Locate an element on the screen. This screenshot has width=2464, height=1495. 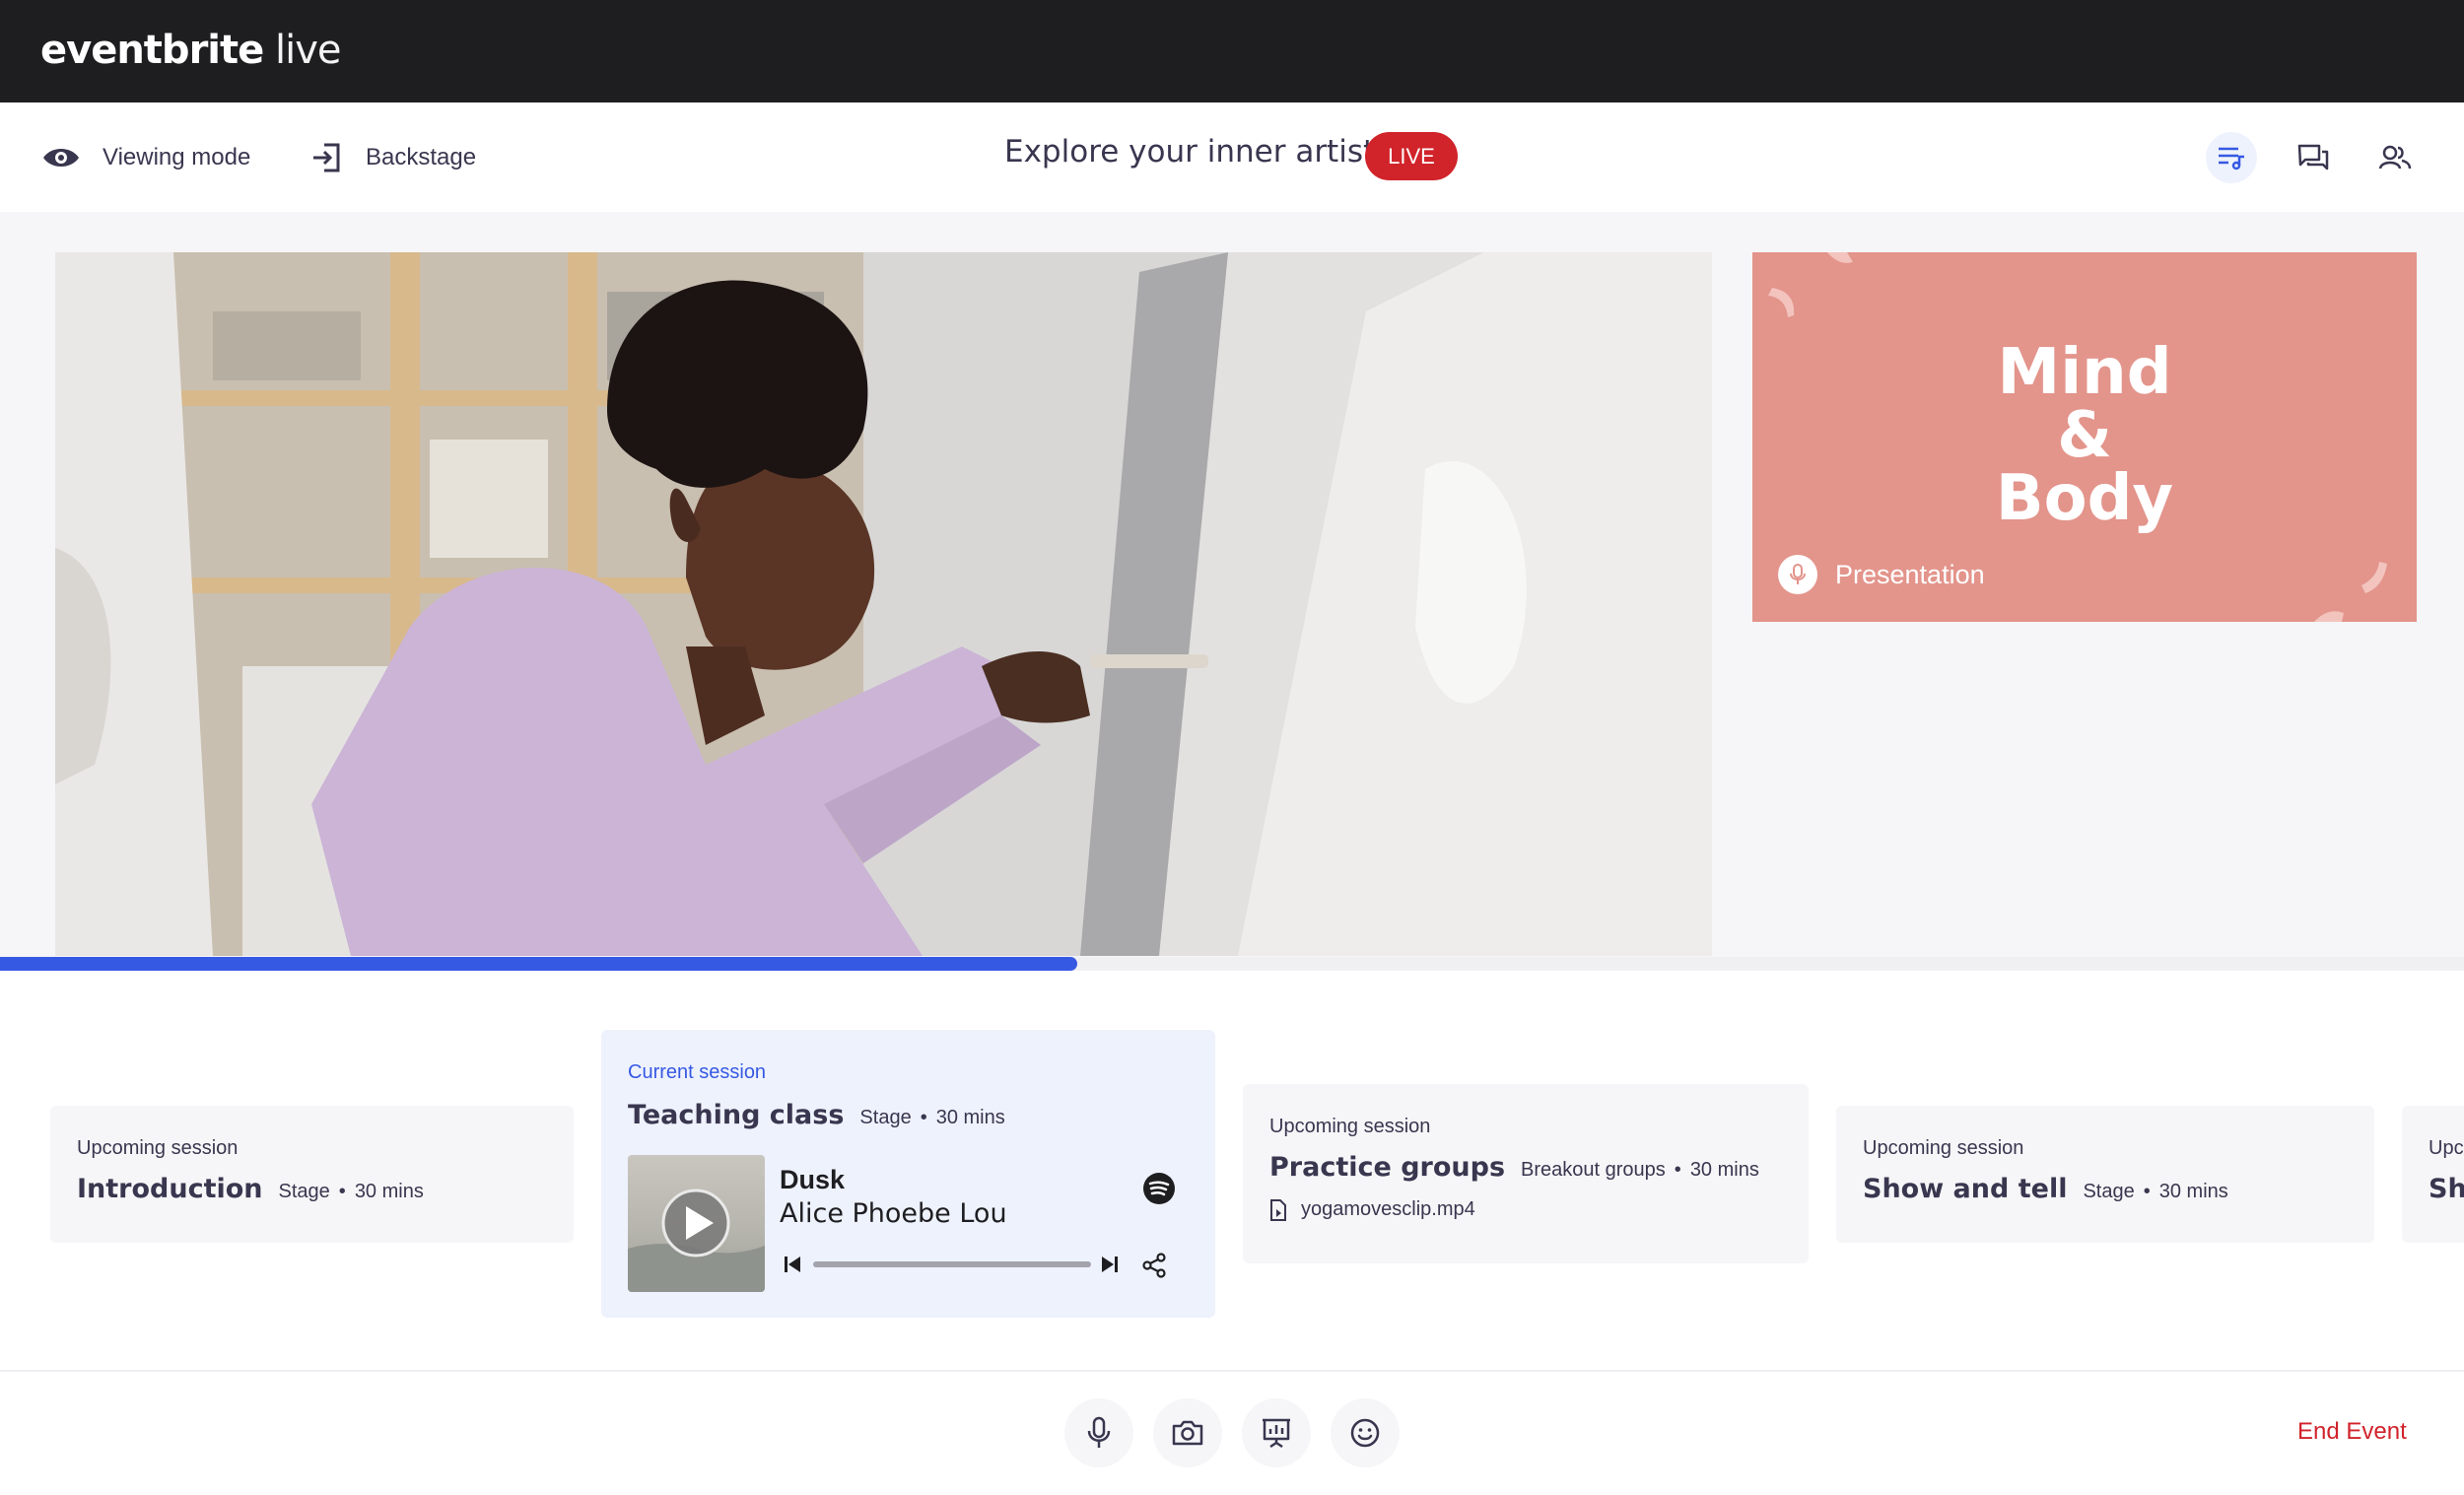
slide-title-line3: Body is located at coordinates (2084, 498).